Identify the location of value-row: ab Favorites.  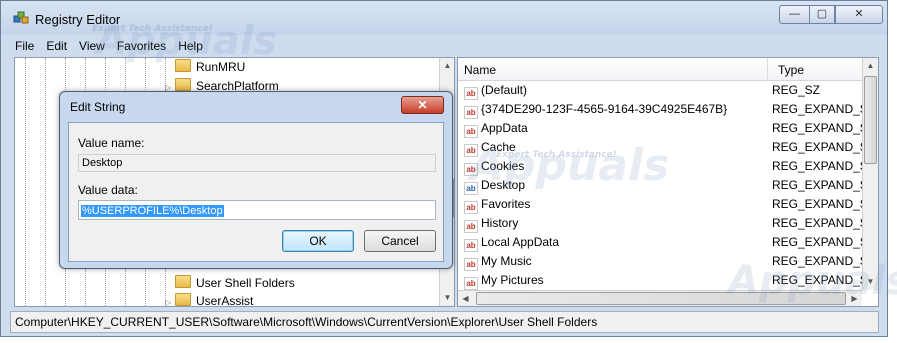
(497, 204).